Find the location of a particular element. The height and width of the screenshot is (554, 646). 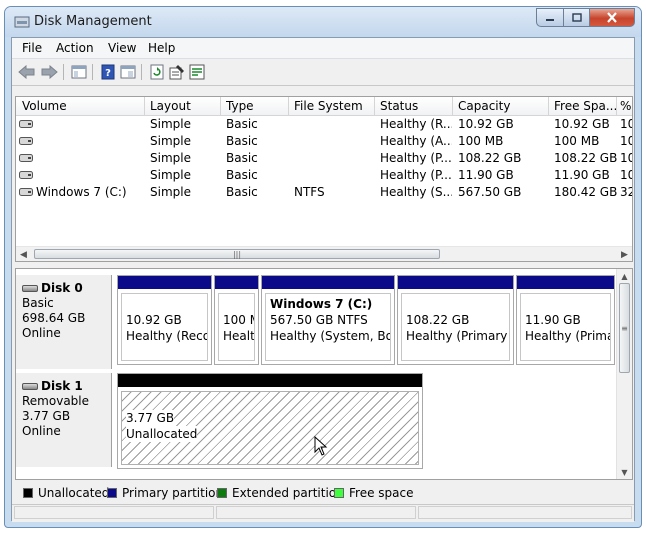

disk-1-size: 3.77 GB is located at coordinates (46, 416).